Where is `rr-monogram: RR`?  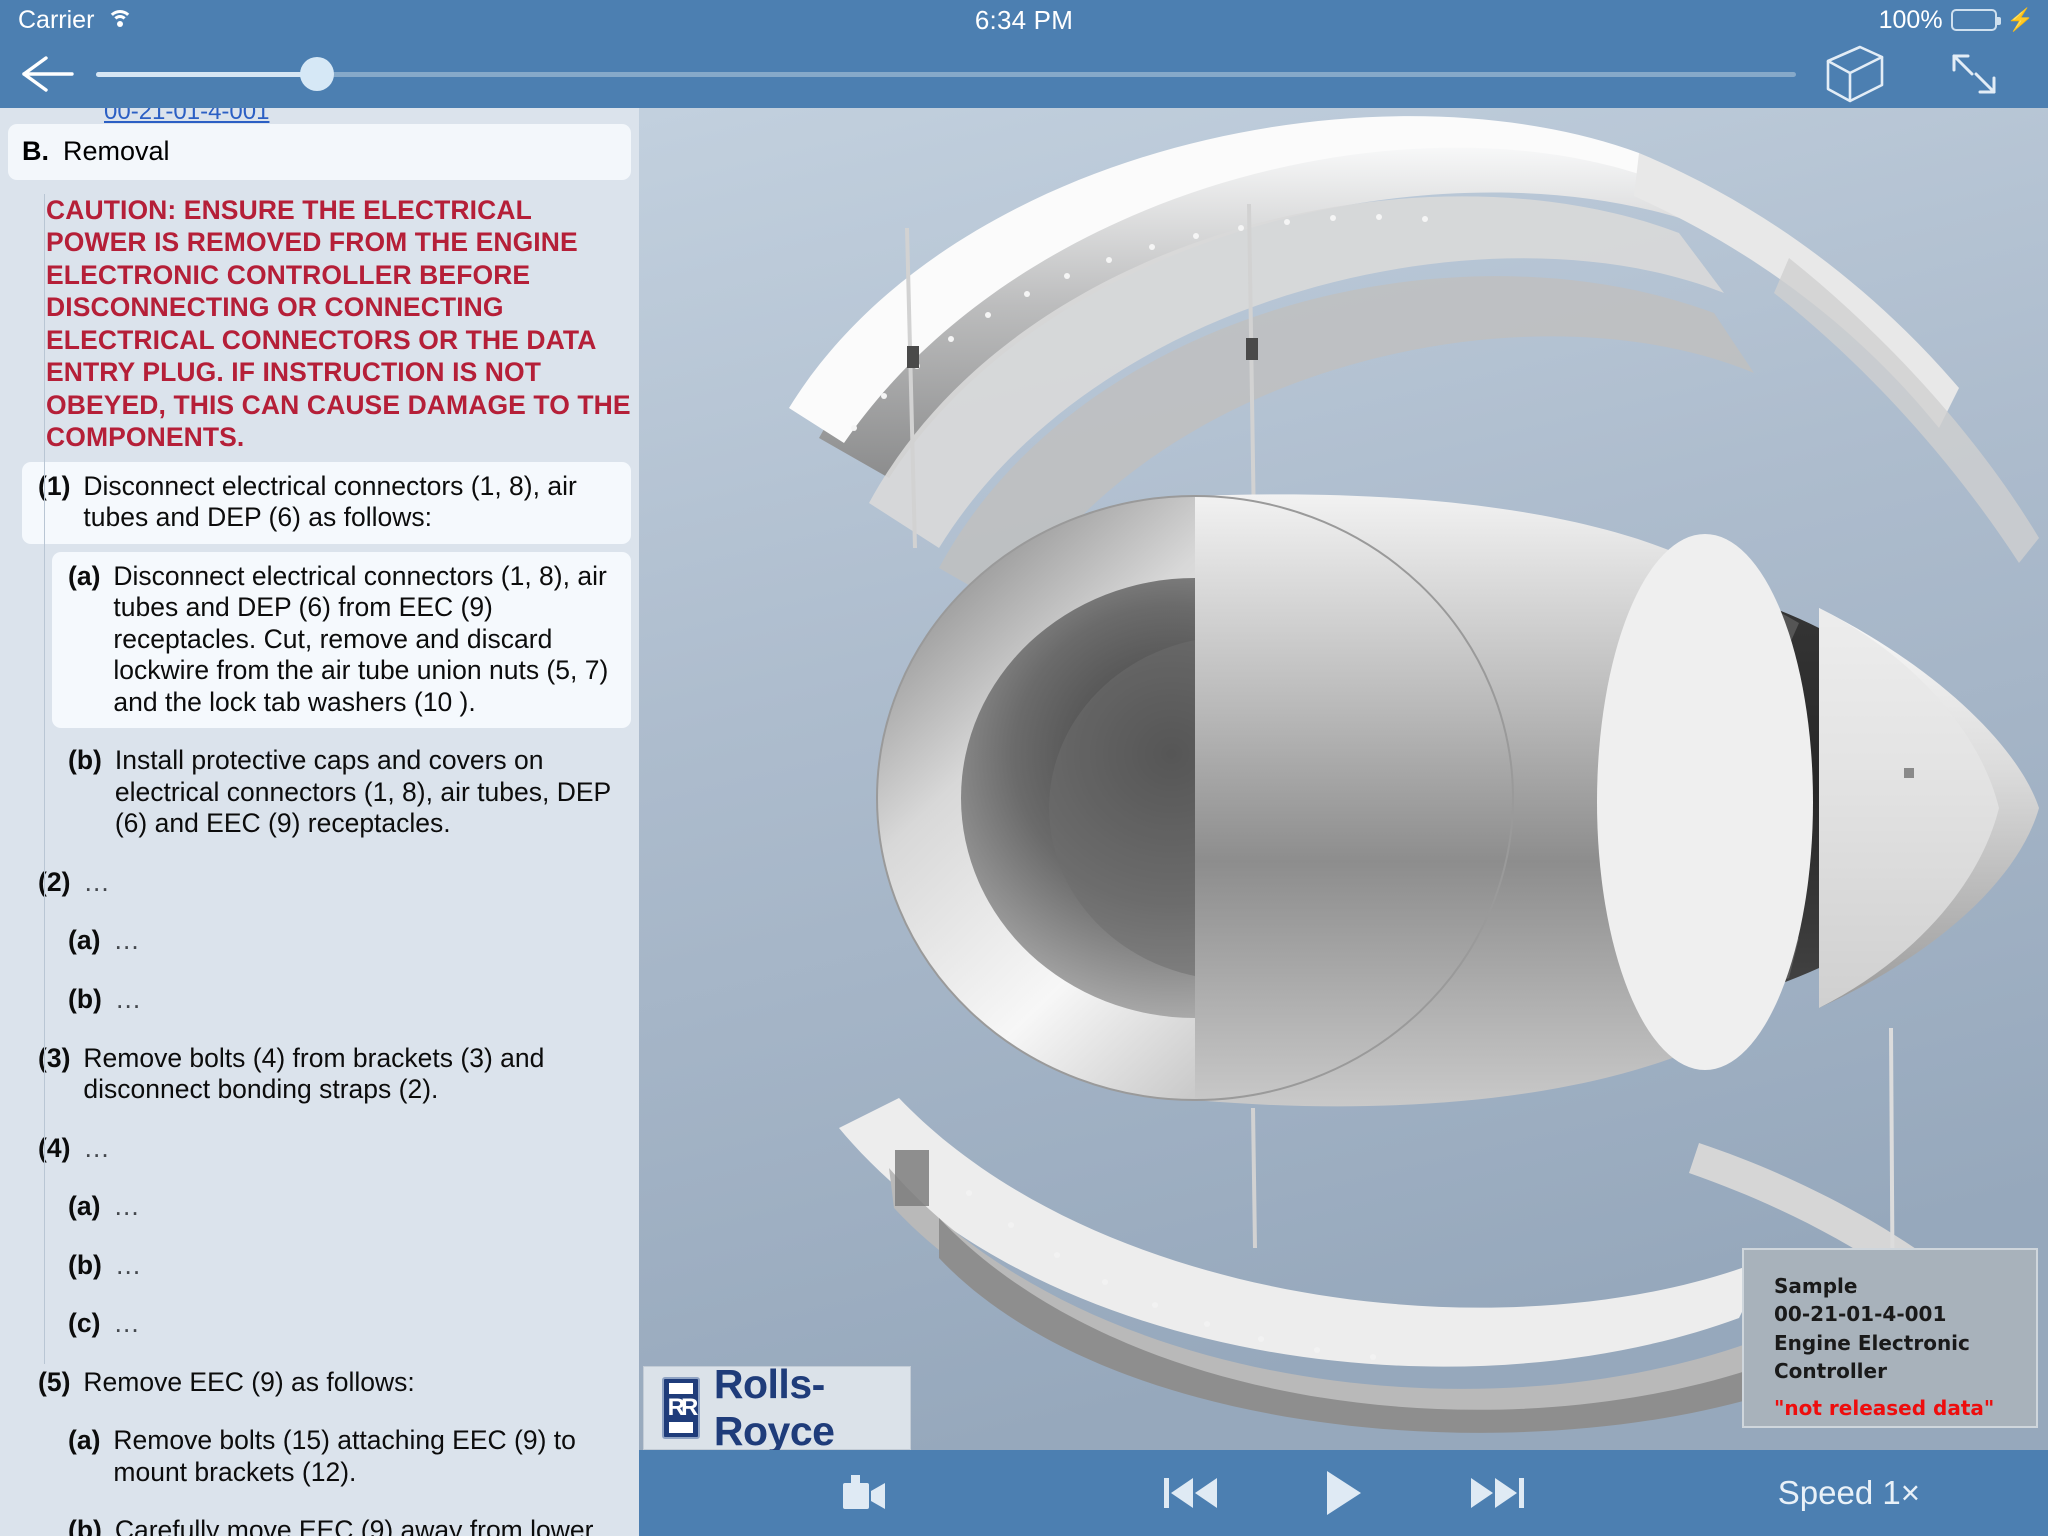
rr-monogram: RR is located at coordinates (683, 1407).